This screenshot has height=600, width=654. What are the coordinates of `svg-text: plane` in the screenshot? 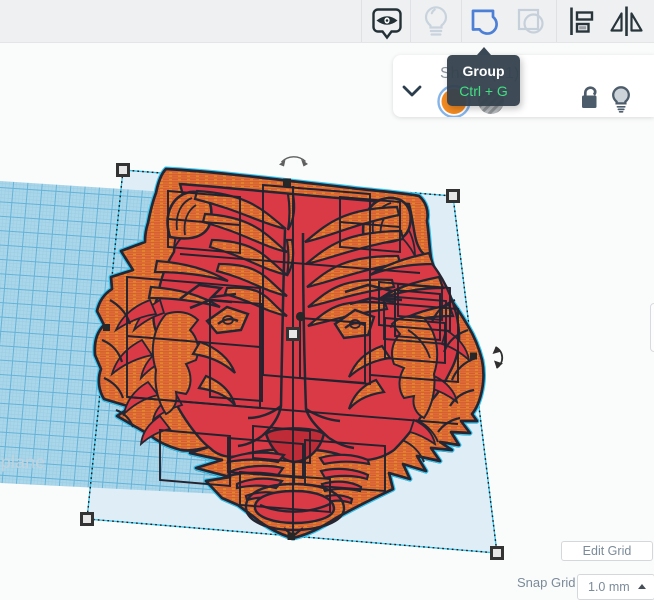 It's located at (23, 462).